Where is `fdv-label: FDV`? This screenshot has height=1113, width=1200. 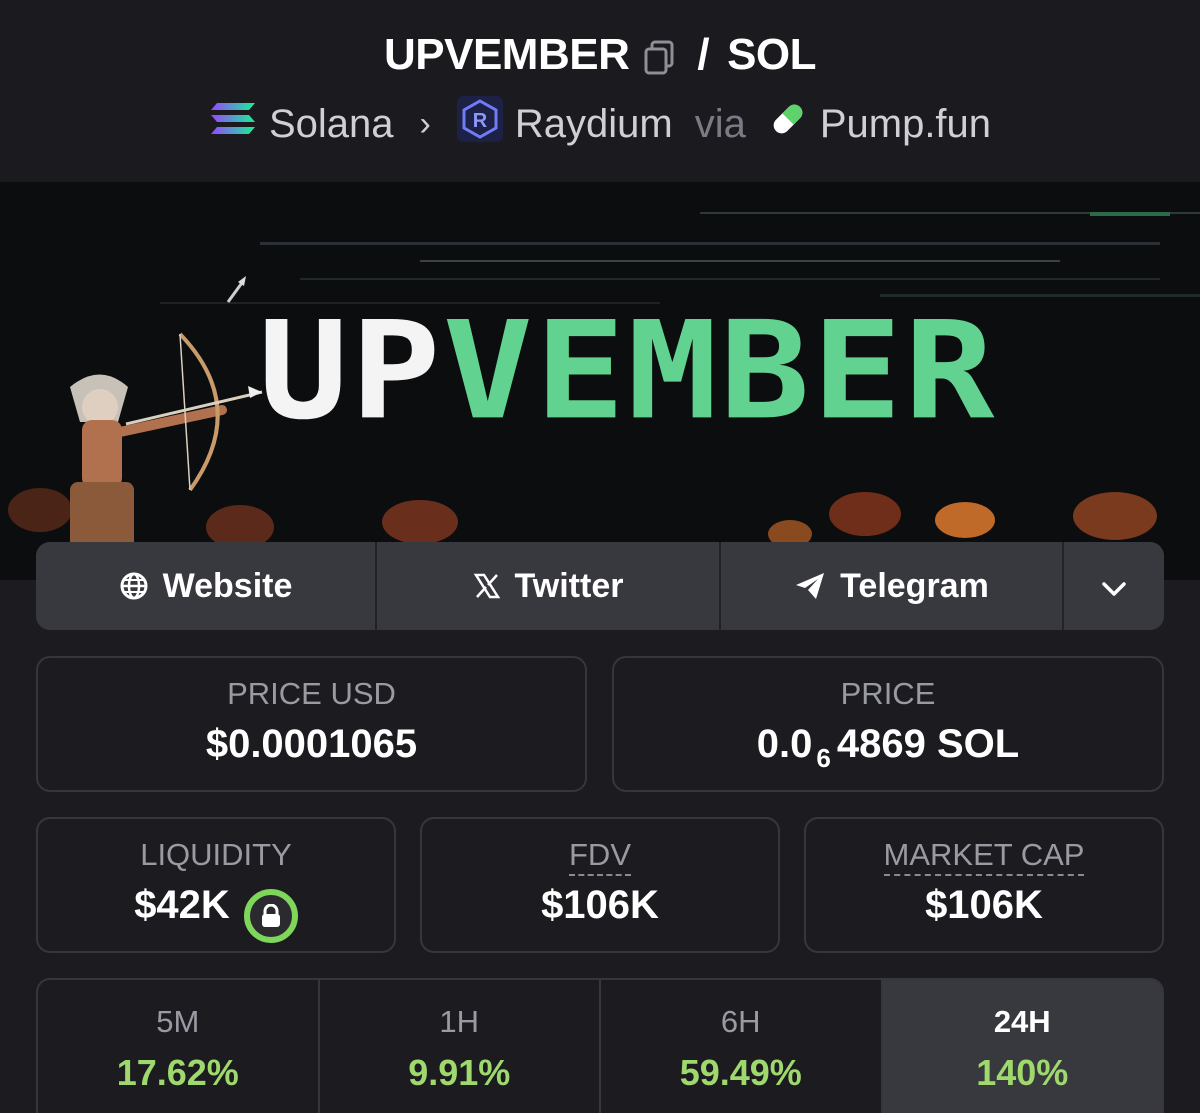
fdv-label: FDV is located at coordinates (600, 856).